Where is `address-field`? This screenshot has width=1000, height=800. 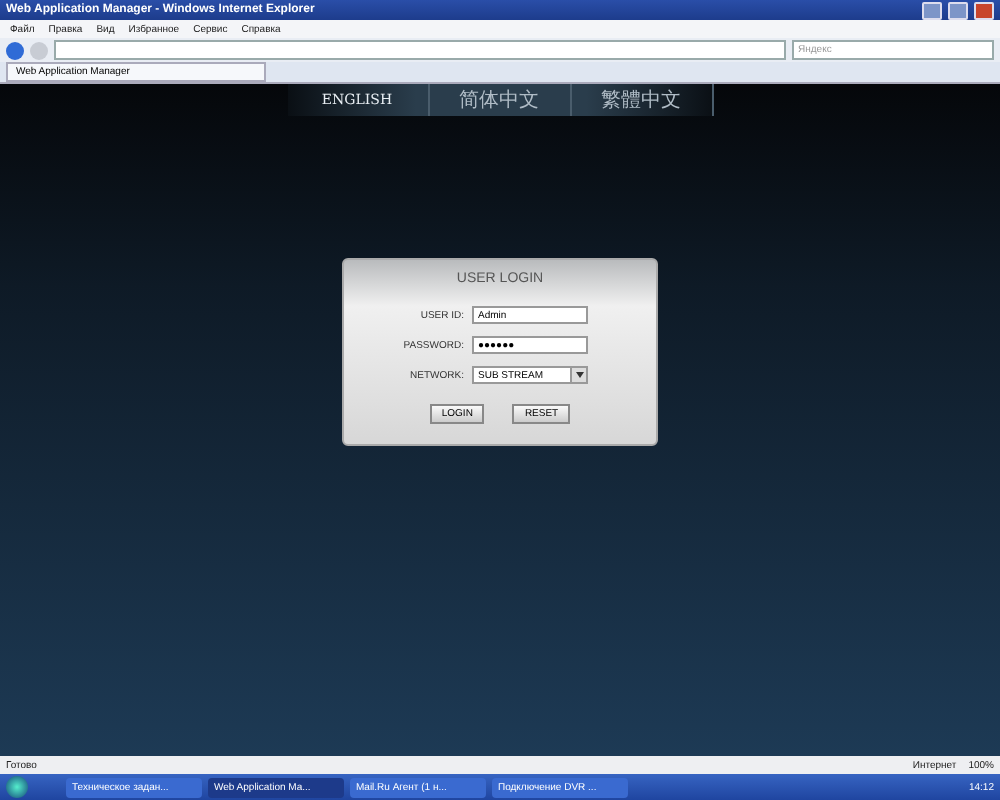
address-field is located at coordinates (420, 50).